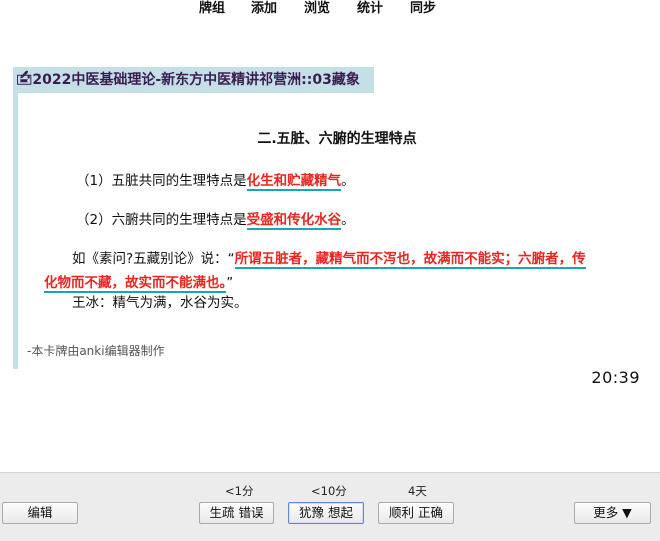 This screenshot has height=541, width=660. I want to click on toolbar-browse: 浏览, so click(317, 9).